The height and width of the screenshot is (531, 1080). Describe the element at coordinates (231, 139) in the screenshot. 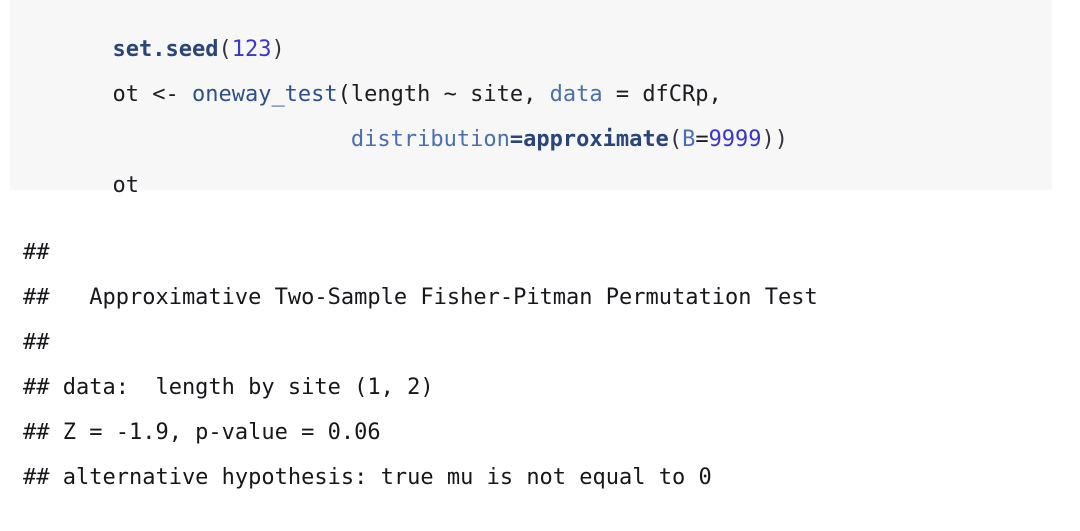

I see `code-token-indent` at that location.